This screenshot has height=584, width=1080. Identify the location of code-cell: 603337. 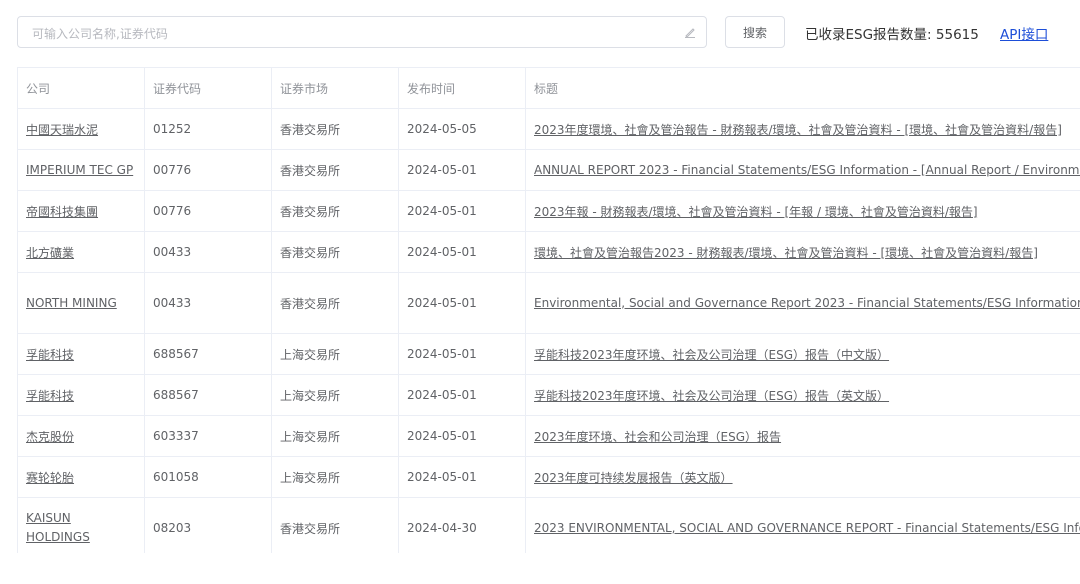
(208, 436).